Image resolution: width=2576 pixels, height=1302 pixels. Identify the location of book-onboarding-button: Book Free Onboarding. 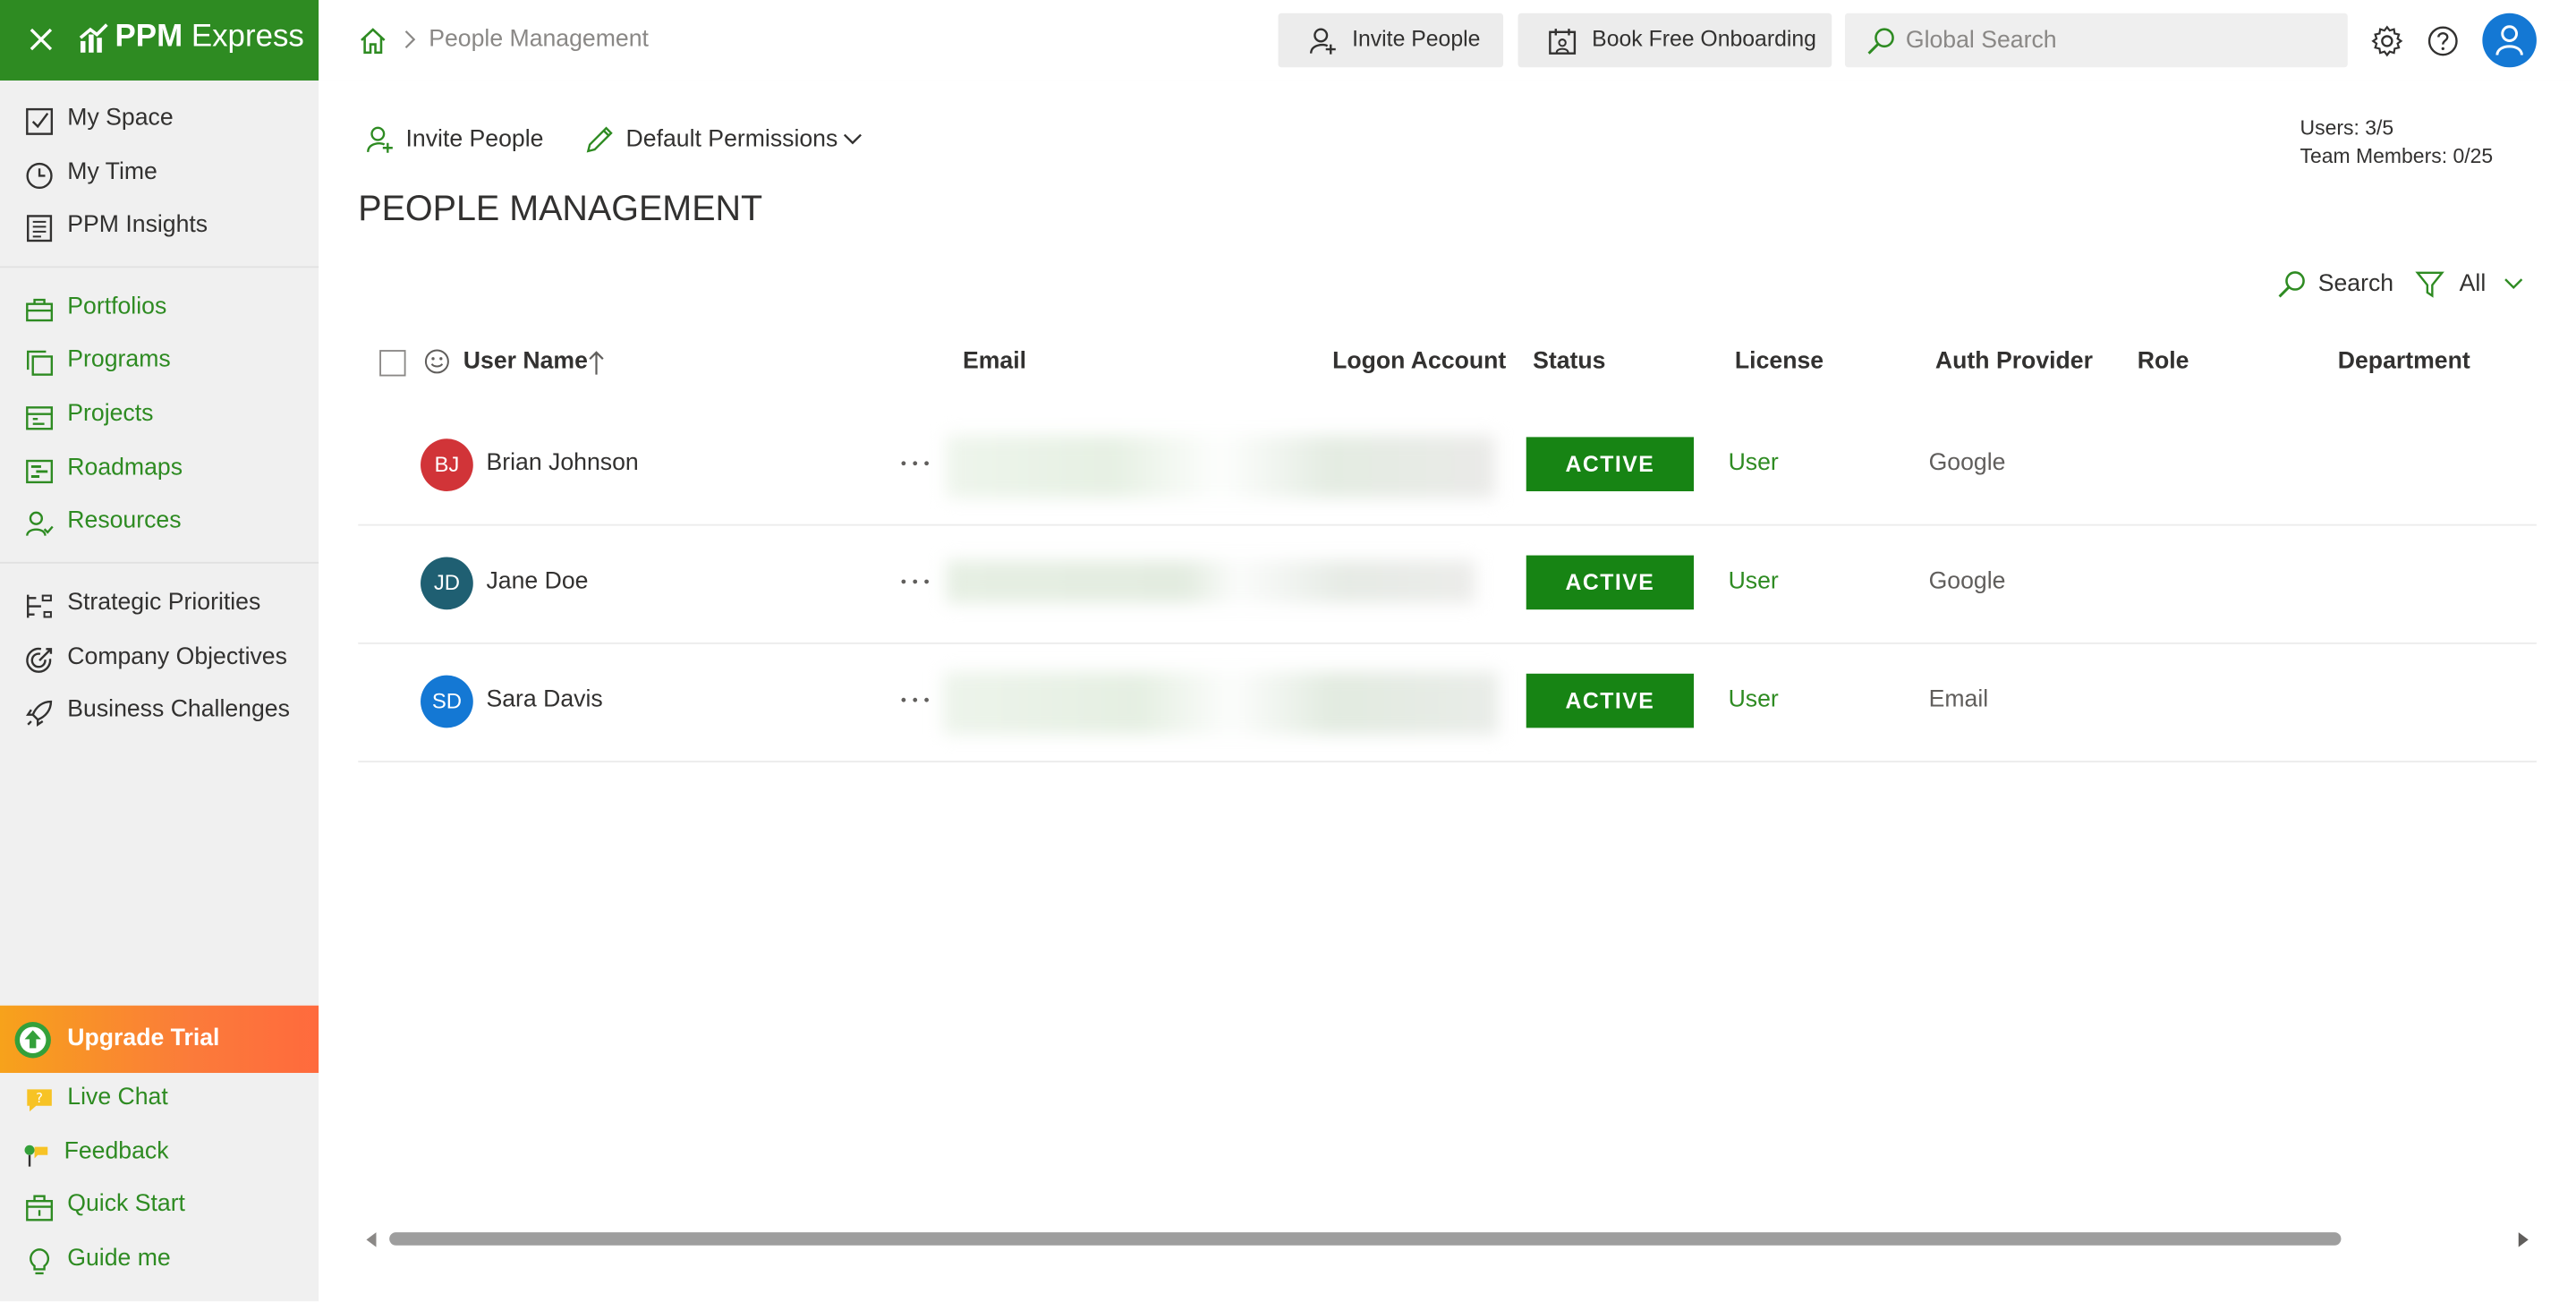
(1675, 40).